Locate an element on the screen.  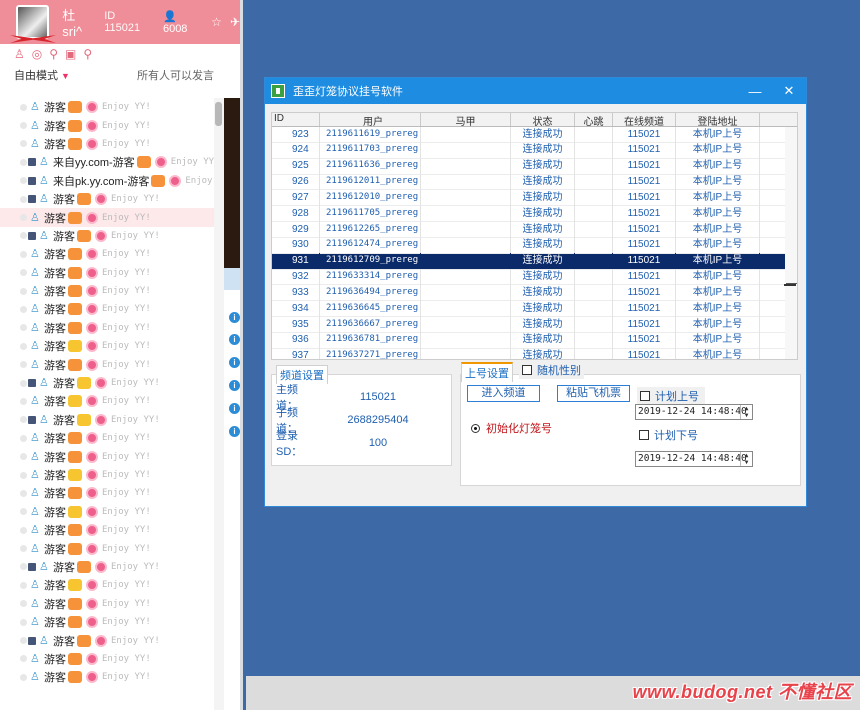
table-row: 927 2119612010_prereg 连接成功 115021 本机IP上号 is located at coordinates (534, 198).